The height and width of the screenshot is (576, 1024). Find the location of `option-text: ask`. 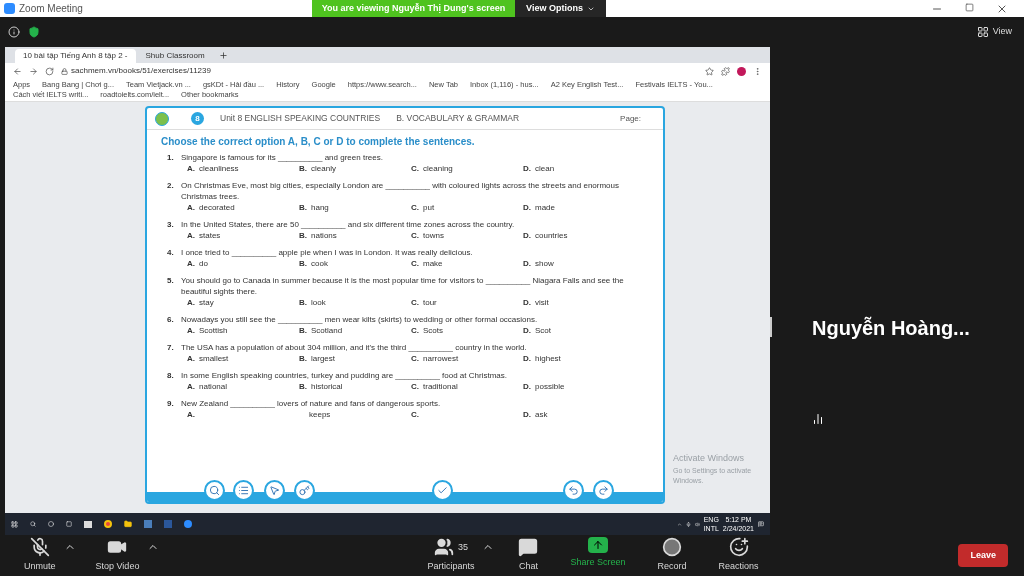

option-text: ask is located at coordinates (541, 415).